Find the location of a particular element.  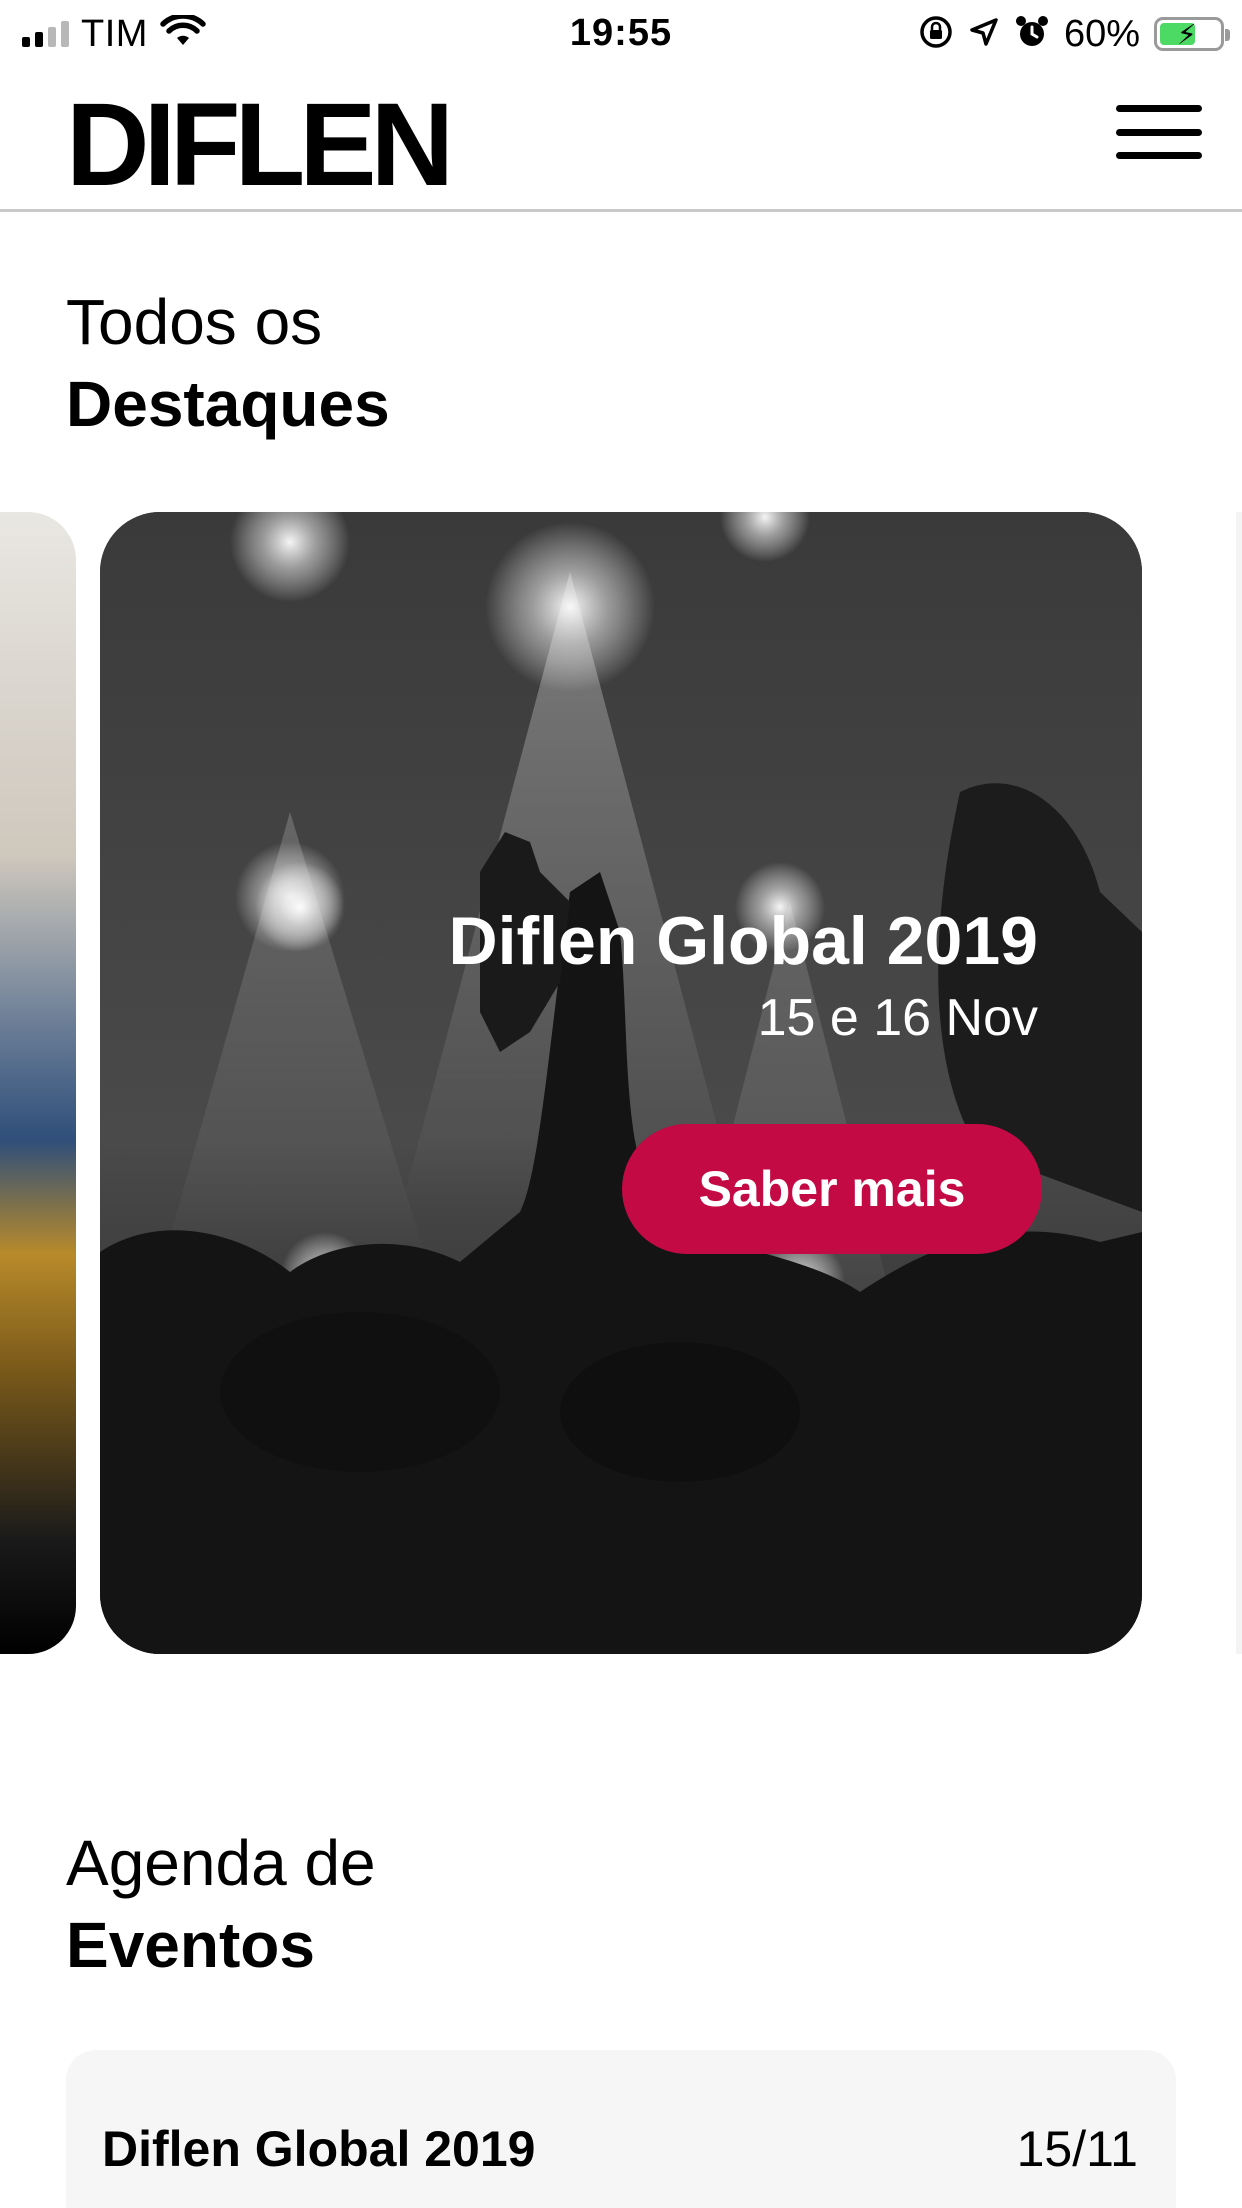

agenda-title-bold: Eventos is located at coordinates (190, 1945).